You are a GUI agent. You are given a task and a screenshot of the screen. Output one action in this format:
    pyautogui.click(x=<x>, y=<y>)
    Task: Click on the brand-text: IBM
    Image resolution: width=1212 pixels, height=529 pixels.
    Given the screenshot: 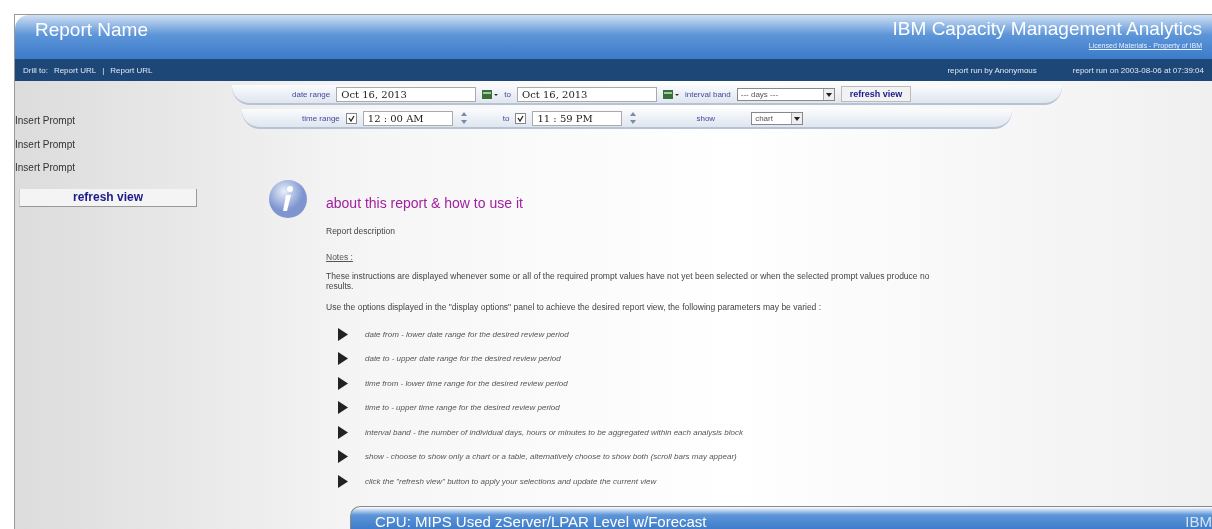 What is the action you would take?
    pyautogui.click(x=1198, y=521)
    